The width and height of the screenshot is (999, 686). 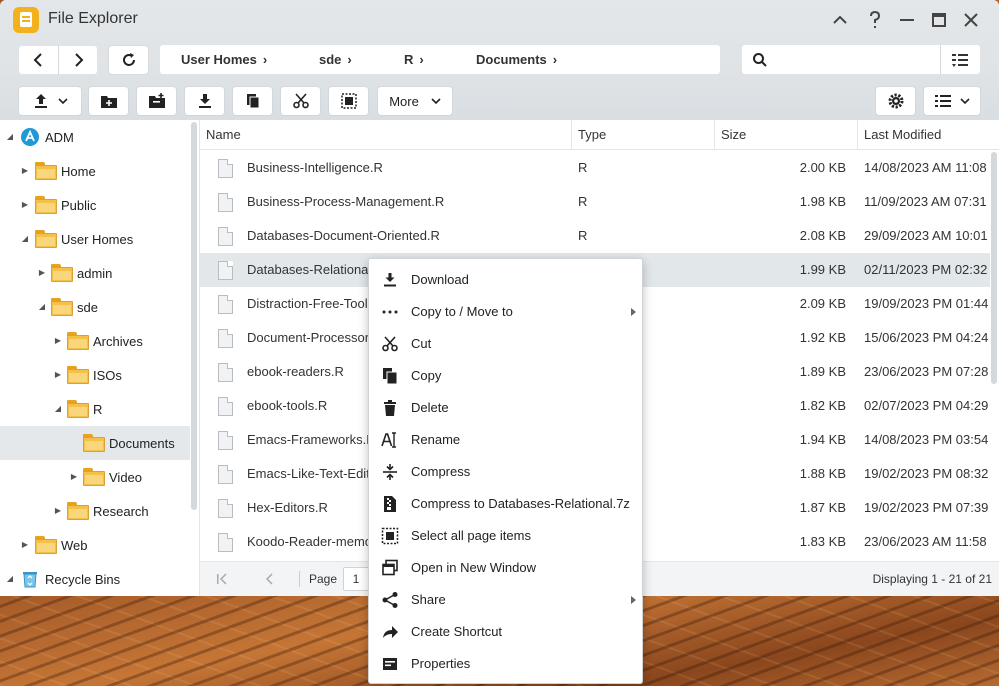 What do you see at coordinates (404, 101) in the screenshot?
I see `more-label: More` at bounding box center [404, 101].